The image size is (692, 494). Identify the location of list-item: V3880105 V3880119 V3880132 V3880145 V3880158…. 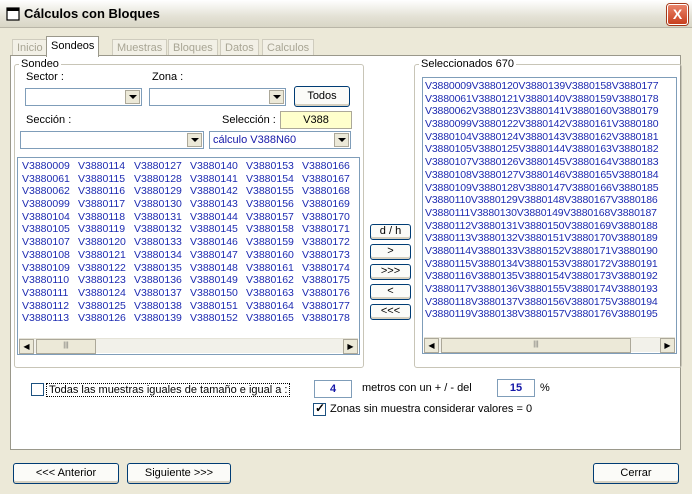
(190, 229).